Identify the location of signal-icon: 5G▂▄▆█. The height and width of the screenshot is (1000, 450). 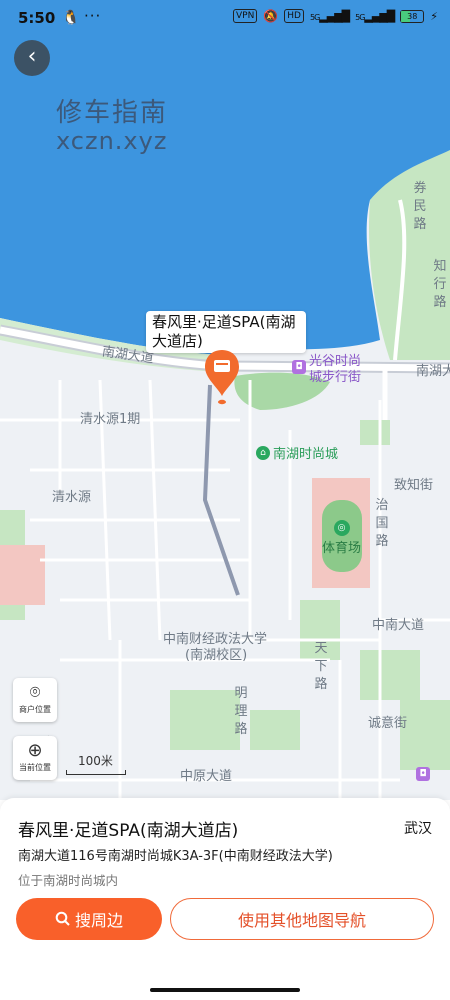
(329, 16).